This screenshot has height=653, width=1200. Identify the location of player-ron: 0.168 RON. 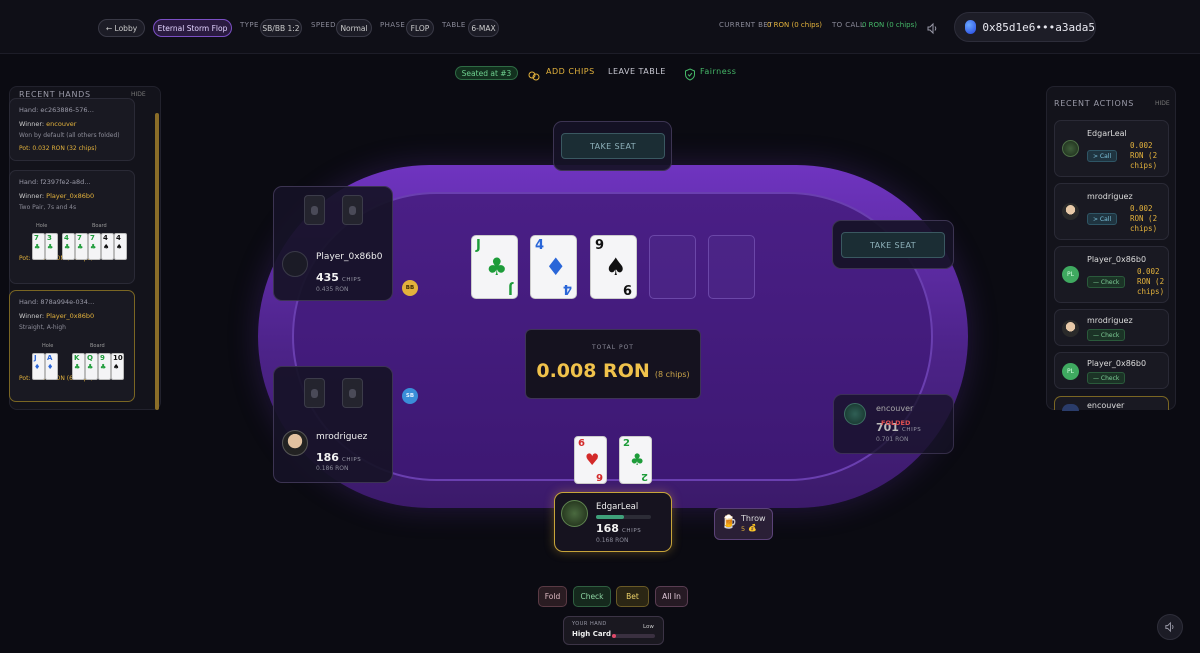
(612, 540).